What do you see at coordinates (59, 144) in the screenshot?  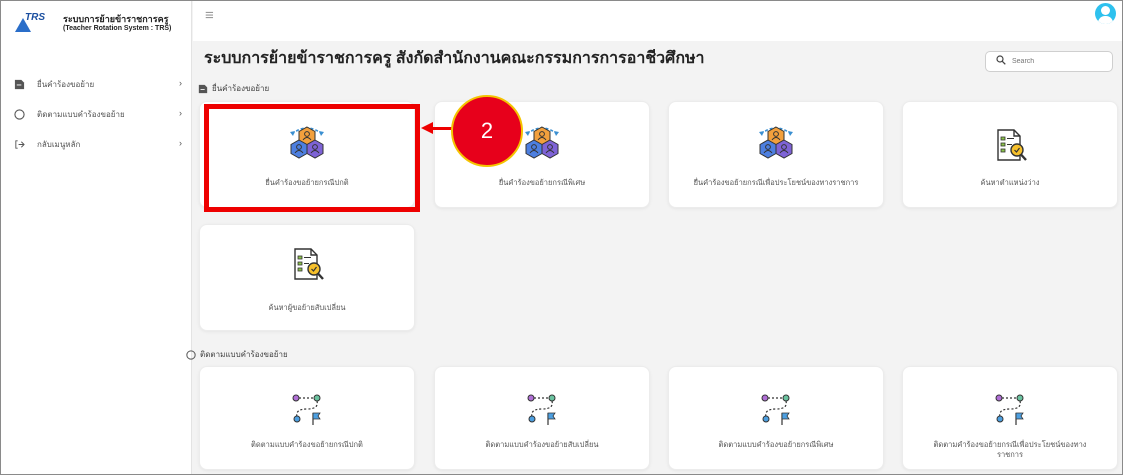 I see `sidebar-item-label: กลับเมนูหลัก` at bounding box center [59, 144].